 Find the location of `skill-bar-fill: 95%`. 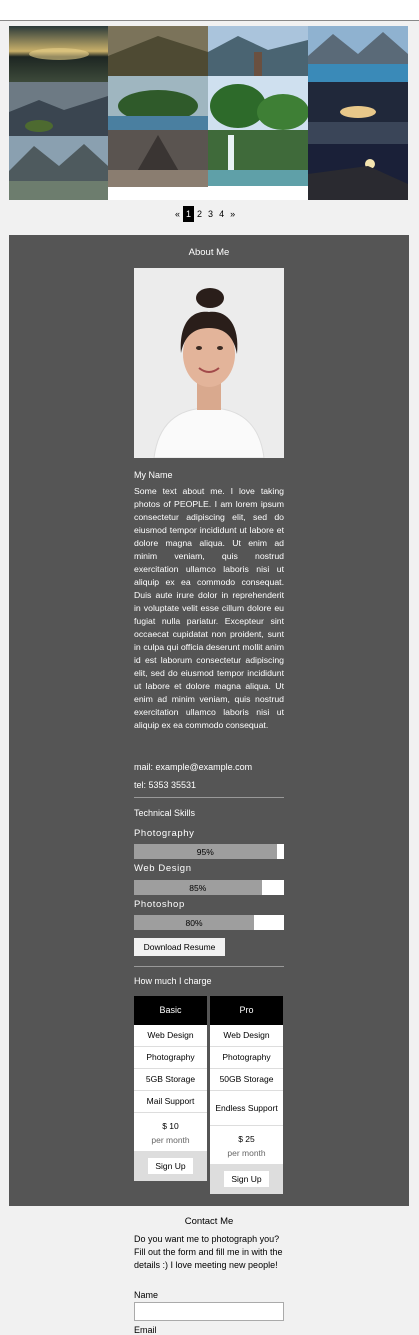

skill-bar-fill: 95% is located at coordinates (205, 851).